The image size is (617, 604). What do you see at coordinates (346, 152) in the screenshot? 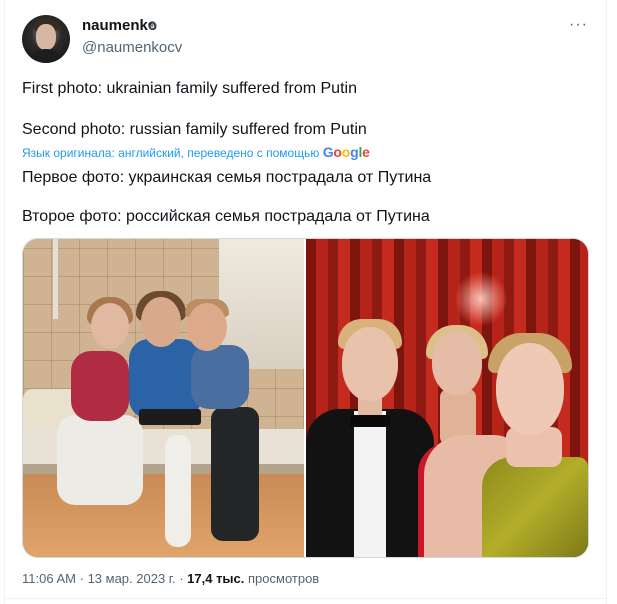
I see `google-logo: Google` at bounding box center [346, 152].